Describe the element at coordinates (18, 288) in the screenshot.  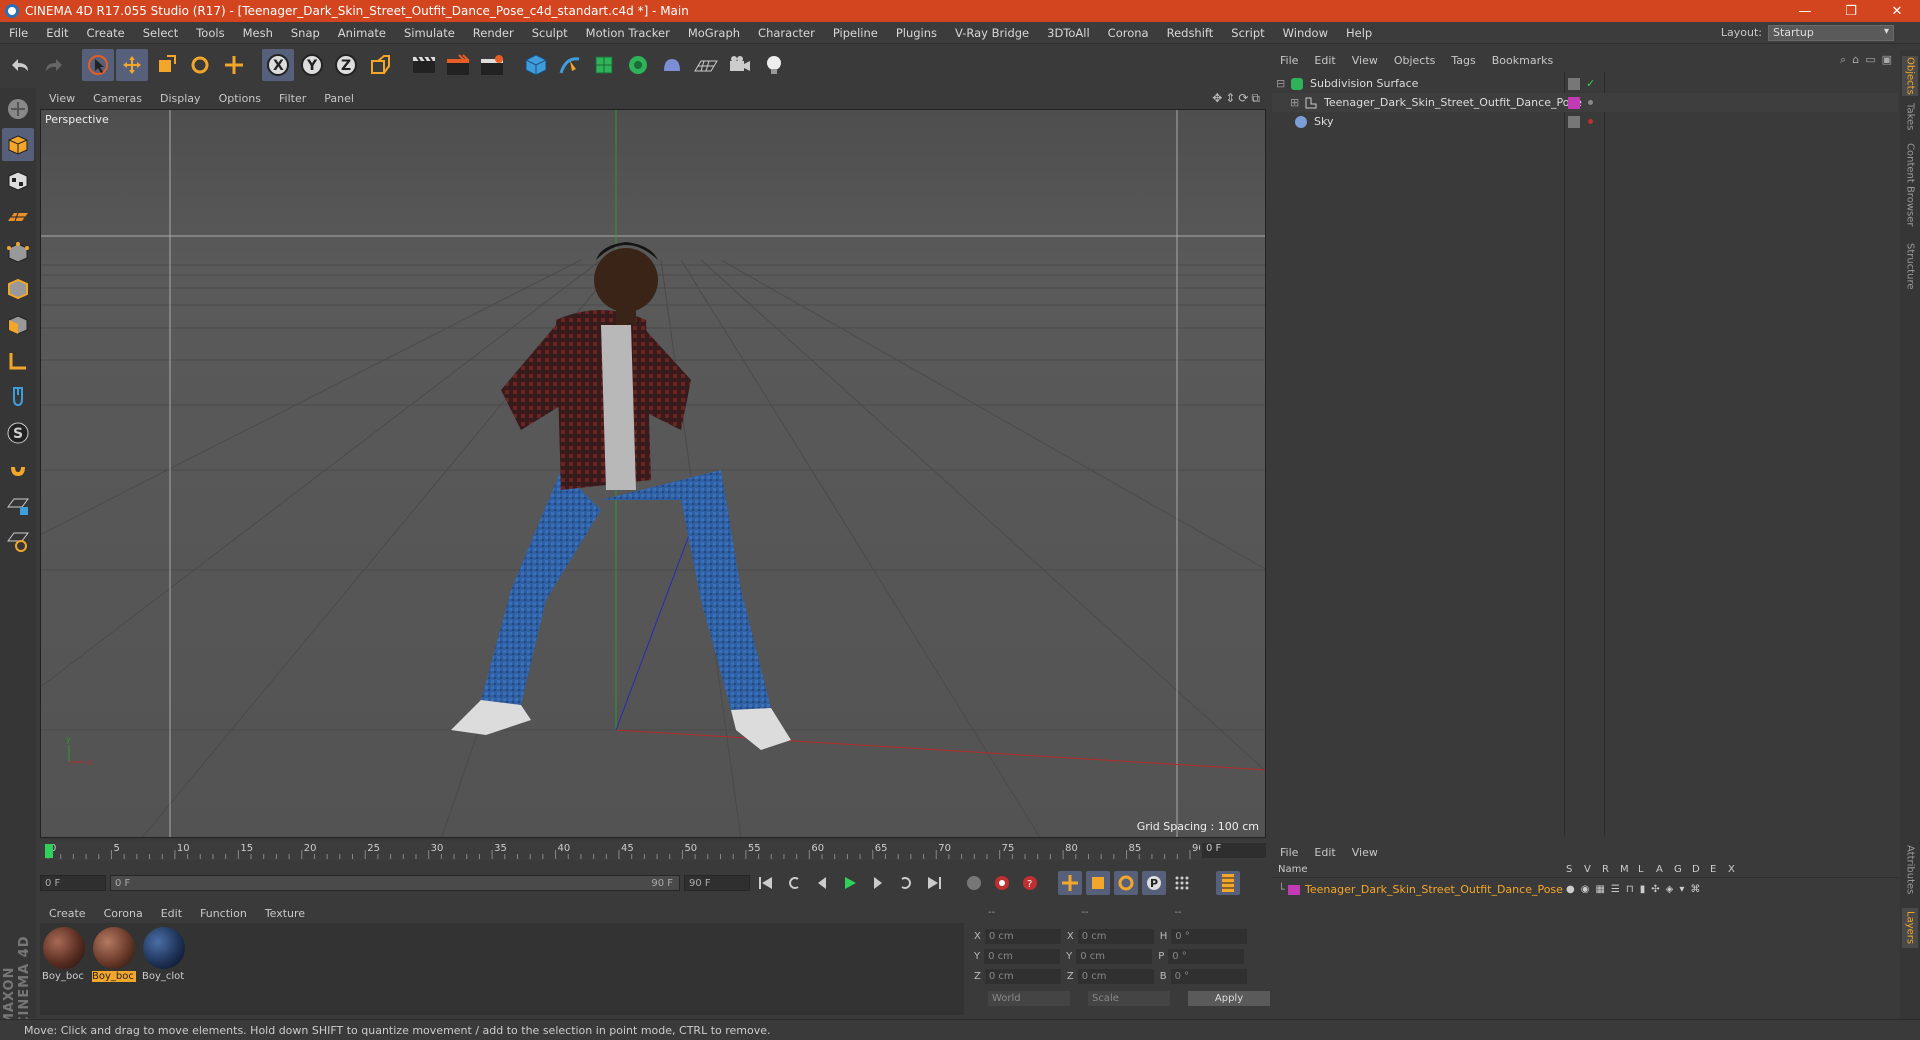
I see `edges-mode-icon` at that location.